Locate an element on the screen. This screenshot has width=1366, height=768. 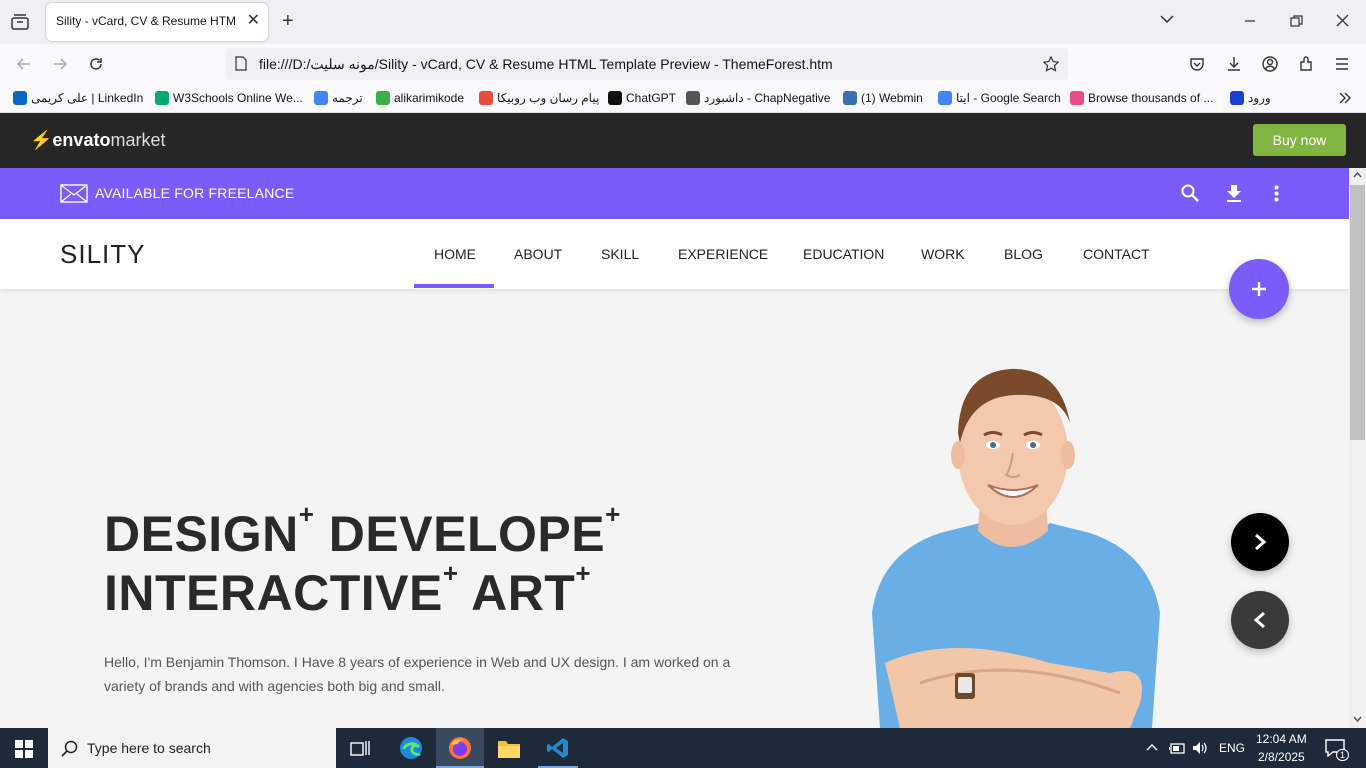
menu-icon is located at coordinates (1342, 64).